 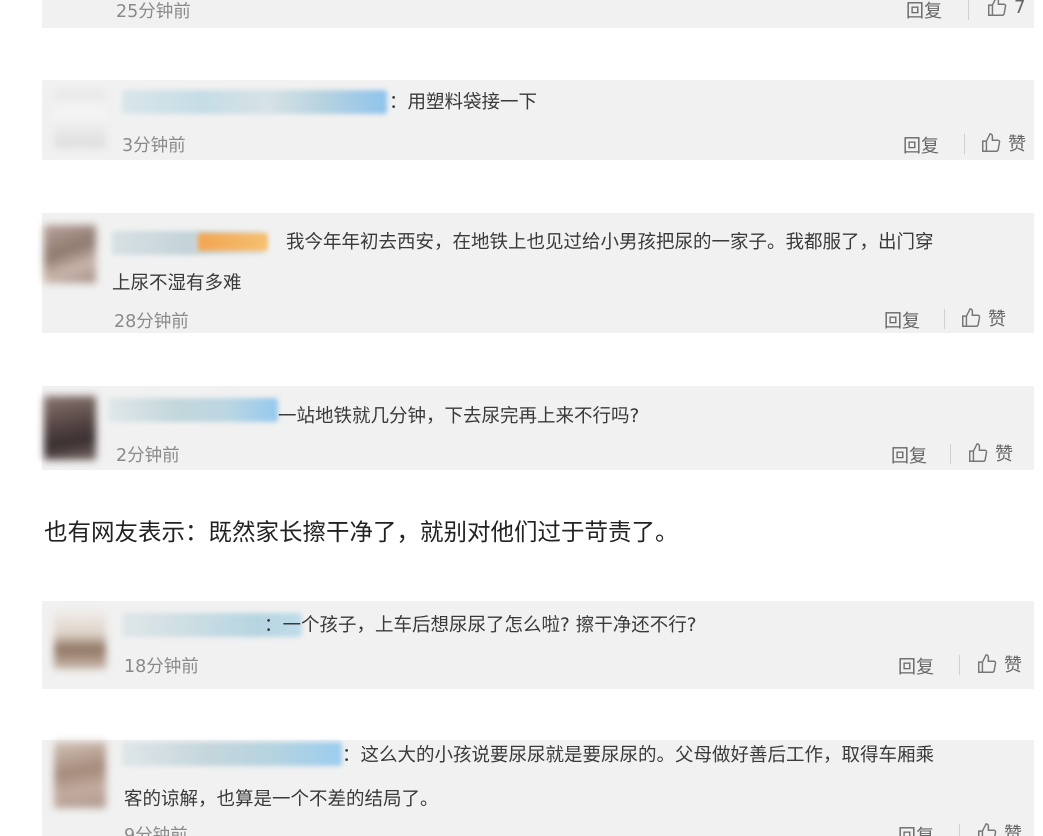 What do you see at coordinates (281, 799) in the screenshot?
I see `comment-text-line2: 客的谅解，也算是一个不差的结局了。` at bounding box center [281, 799].